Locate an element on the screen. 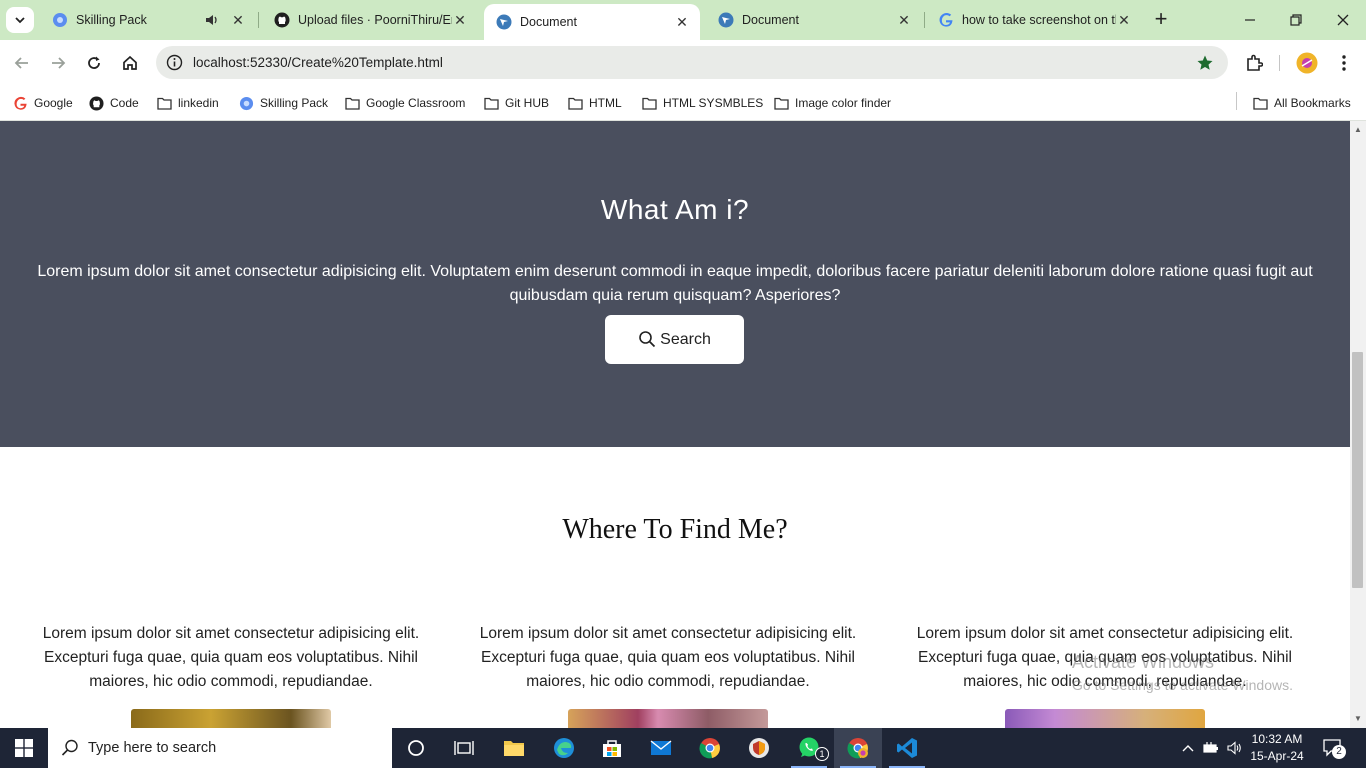 The height and width of the screenshot is (768, 1366). bookmark-label: Code is located at coordinates (124, 103).